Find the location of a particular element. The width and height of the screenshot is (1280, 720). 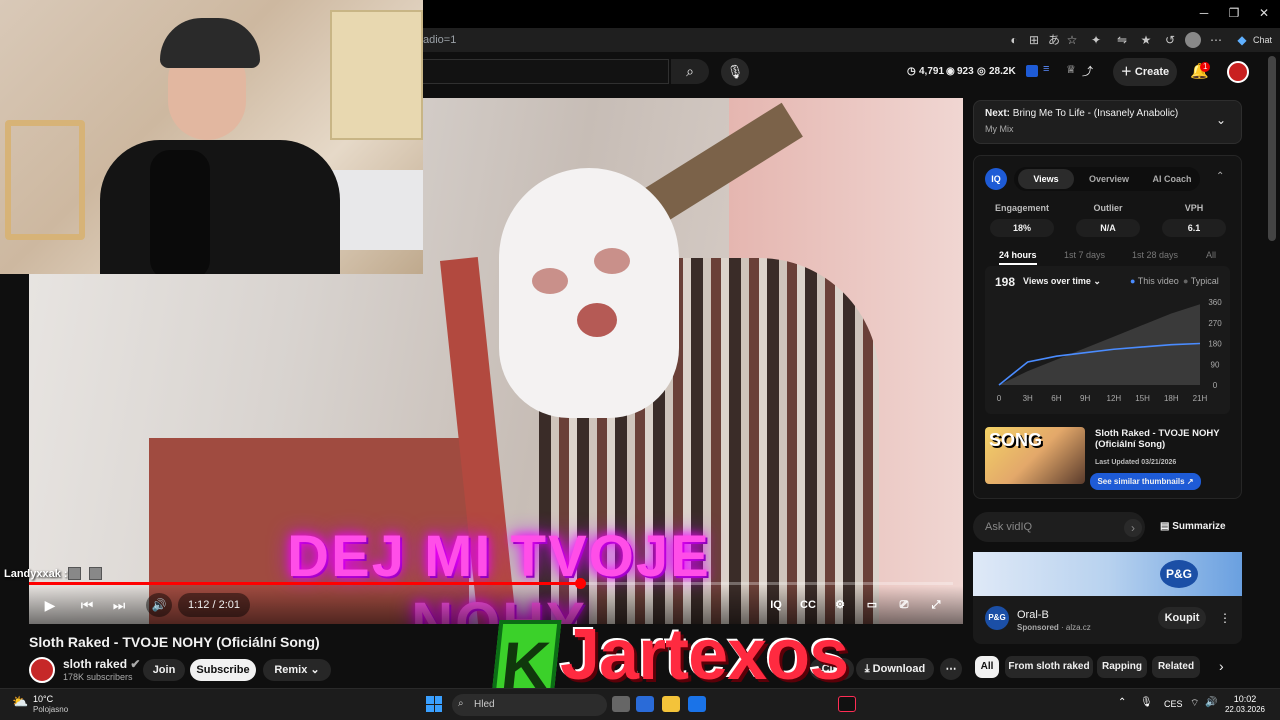

previous-icon: ⏮ is located at coordinates (87, 605).